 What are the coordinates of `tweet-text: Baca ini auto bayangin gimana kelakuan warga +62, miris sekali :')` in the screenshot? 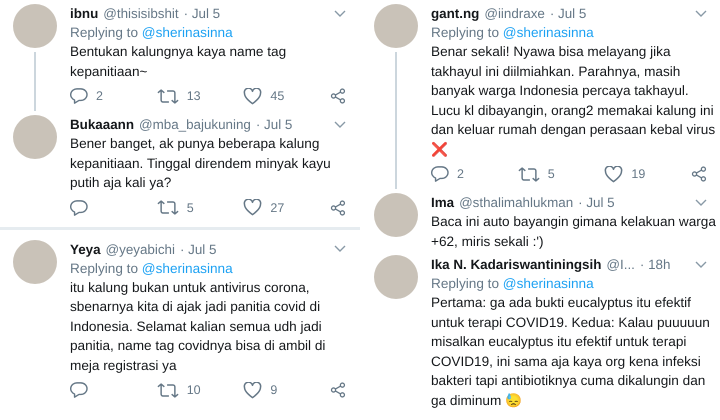 It's located at (574, 232).